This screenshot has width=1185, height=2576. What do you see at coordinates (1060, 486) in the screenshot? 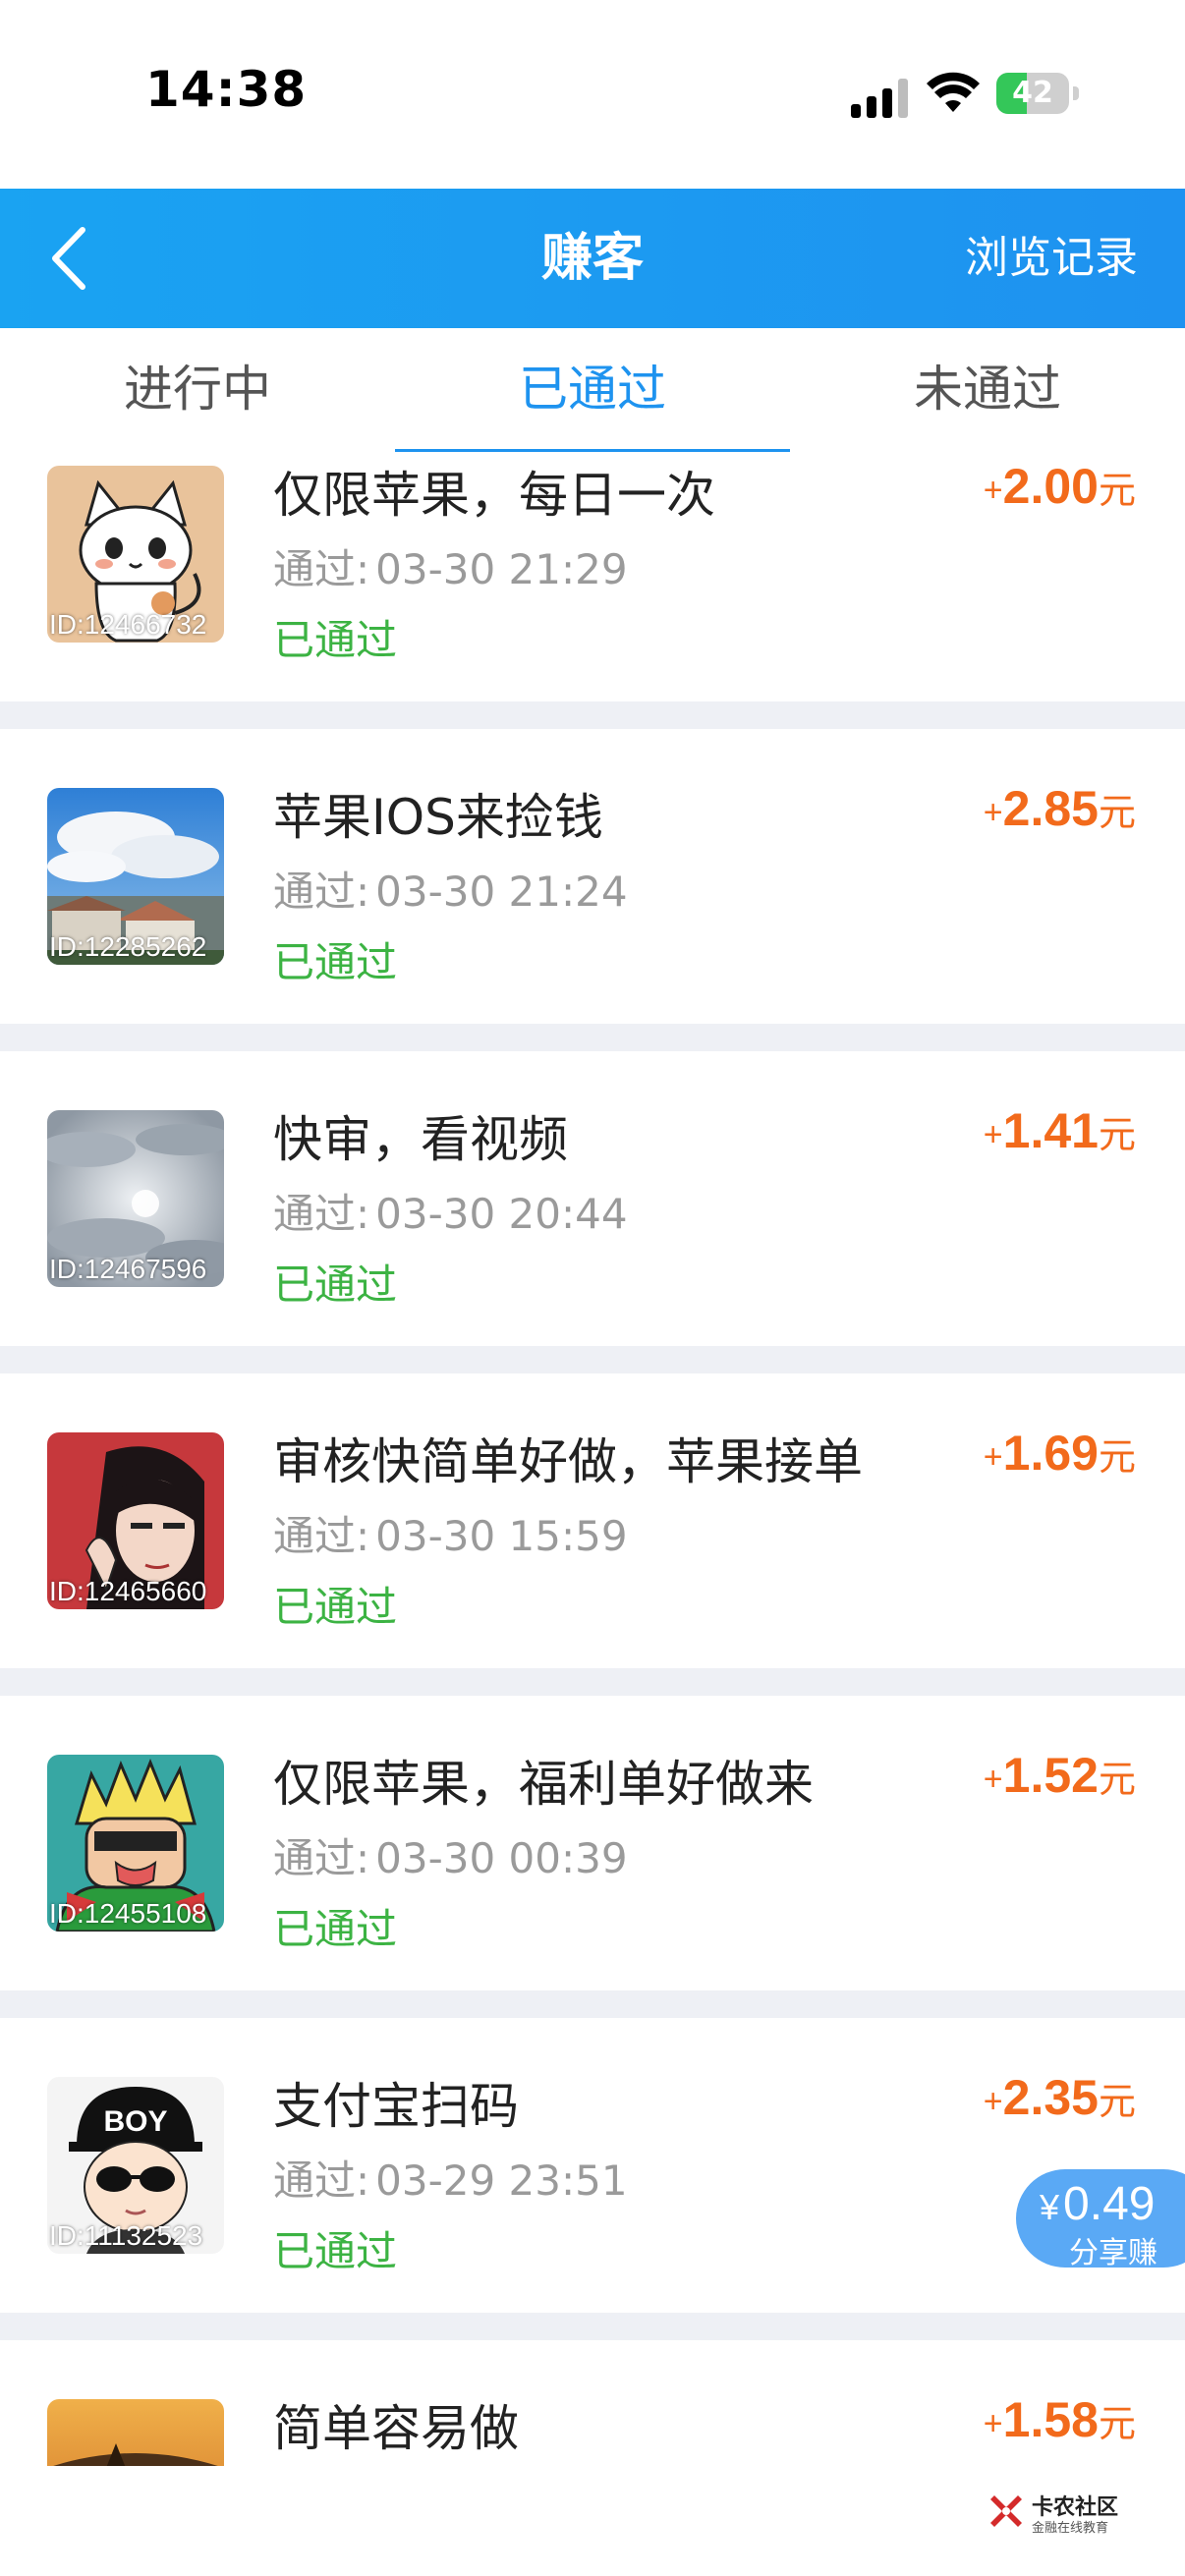
I see `reward-amount: +2.00元` at bounding box center [1060, 486].